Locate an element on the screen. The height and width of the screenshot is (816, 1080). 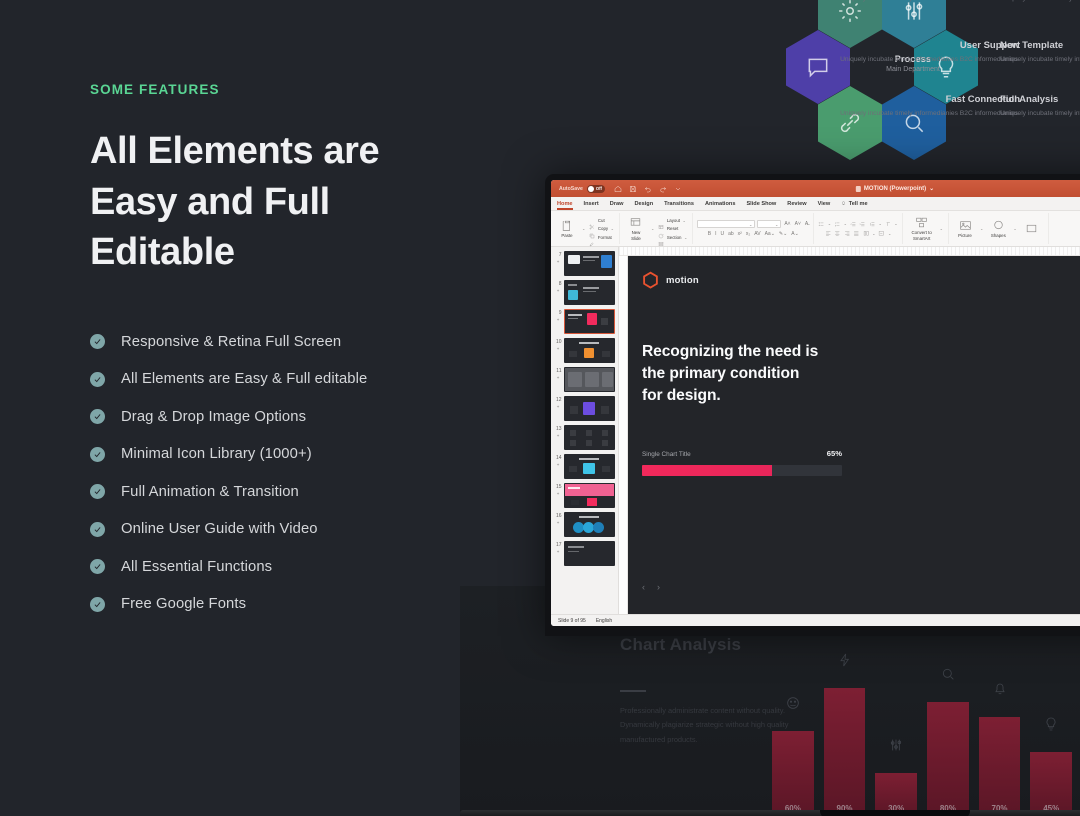
decrease-indent-icon is located at coordinates (853, 224).